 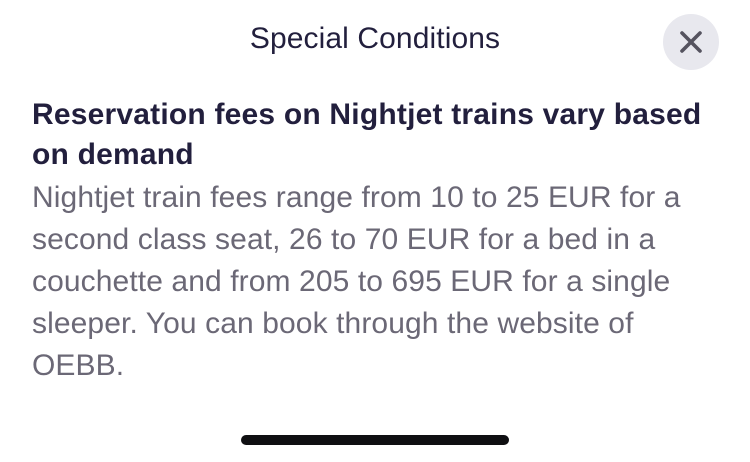 What do you see at coordinates (375, 38) in the screenshot?
I see `sheet-title: Special Conditions` at bounding box center [375, 38].